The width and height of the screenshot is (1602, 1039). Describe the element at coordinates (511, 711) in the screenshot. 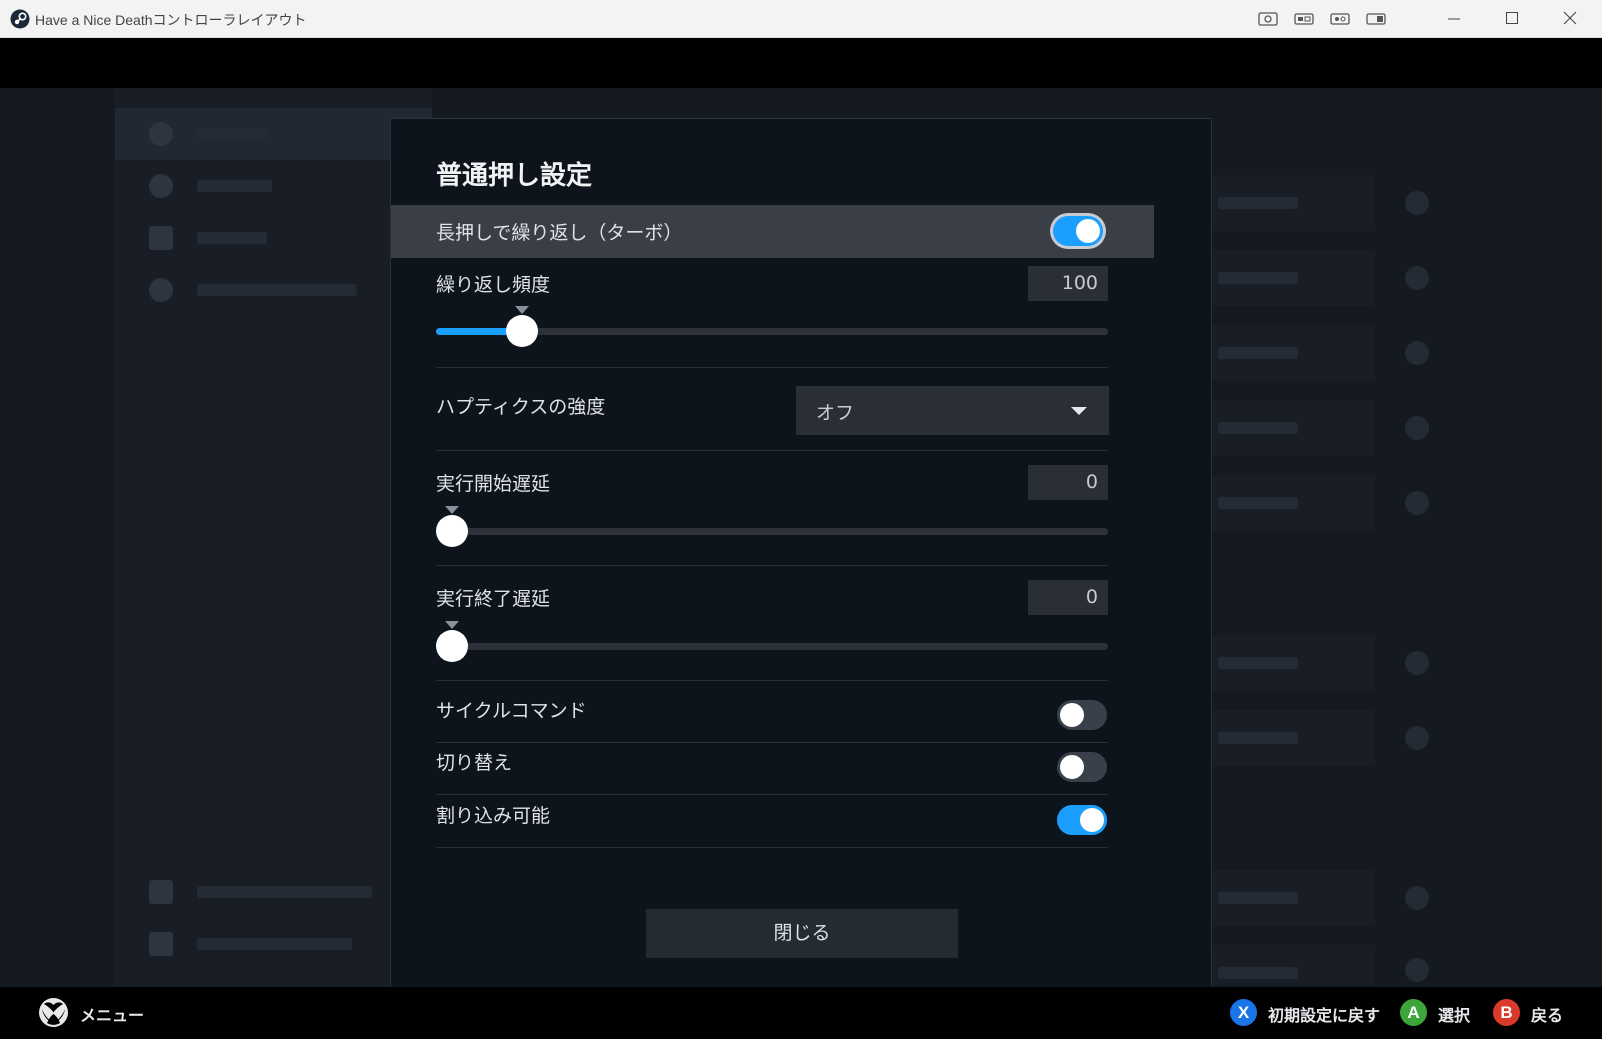

I see `cycle-command-label: サイクルコマンド` at that location.